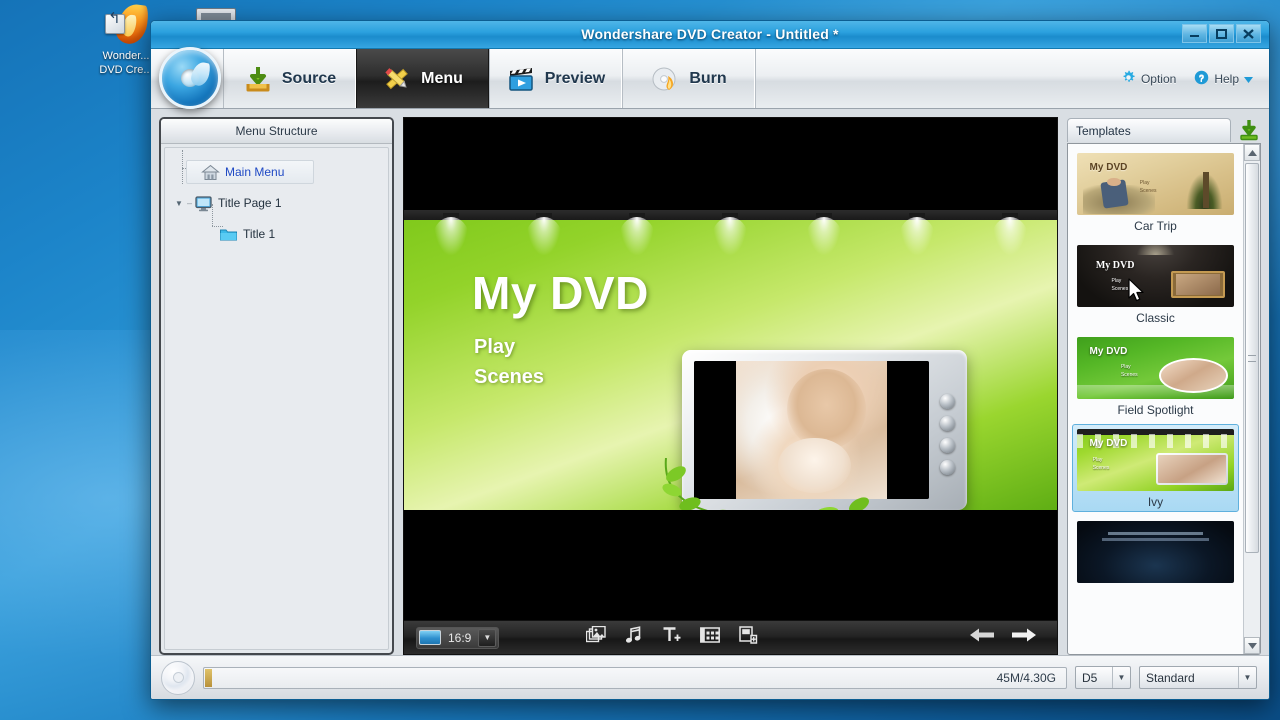 This screenshot has width=1280, height=720. I want to click on template-item-classic: My DVD Play Scenes Classic, so click(1155, 284).